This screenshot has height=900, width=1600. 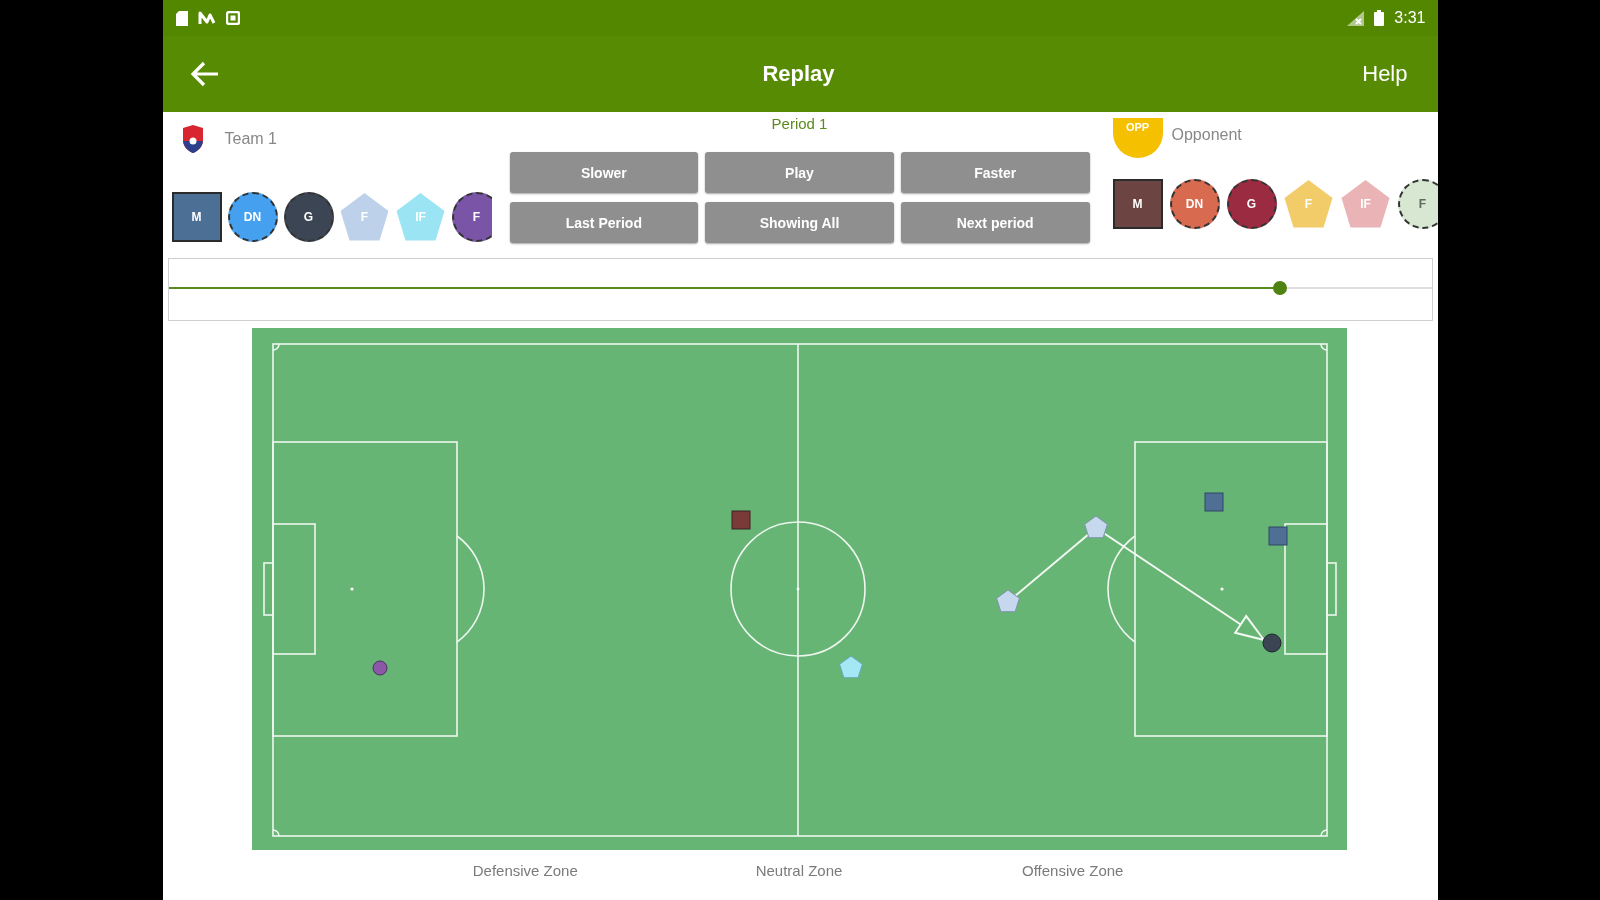 What do you see at coordinates (1137, 138) in the screenshot?
I see `team-badge: OPP` at bounding box center [1137, 138].